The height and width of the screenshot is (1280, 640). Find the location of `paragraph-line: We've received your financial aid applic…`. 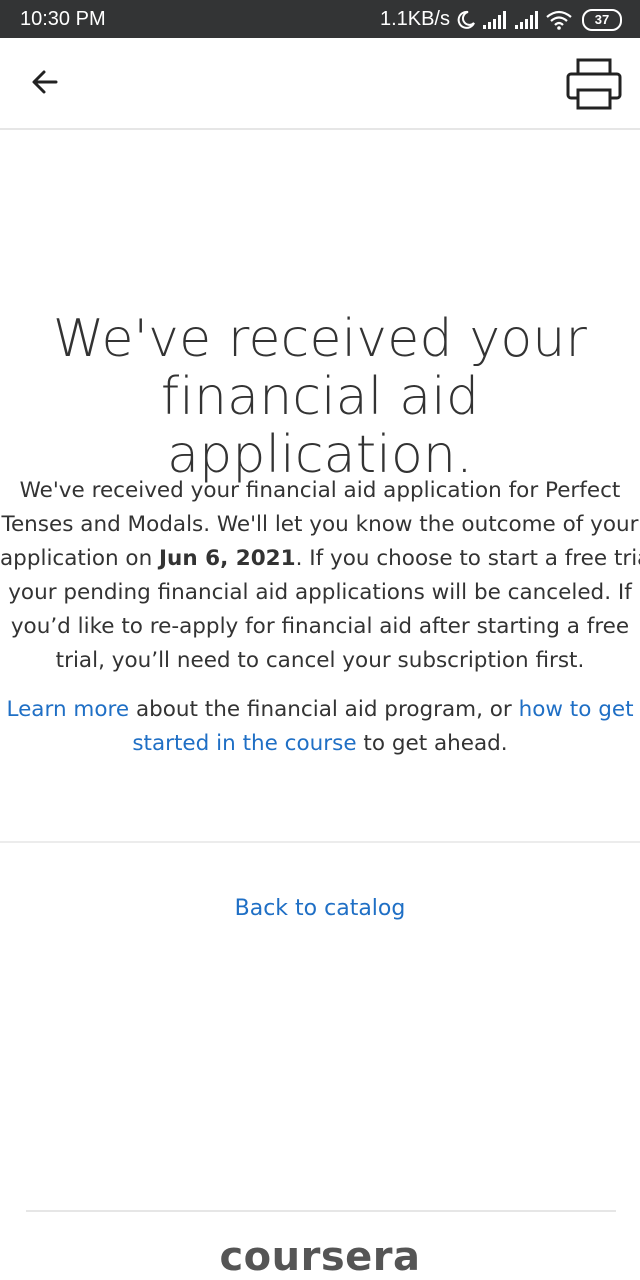

paragraph-line: We've received your financial aid applic… is located at coordinates (320, 490).